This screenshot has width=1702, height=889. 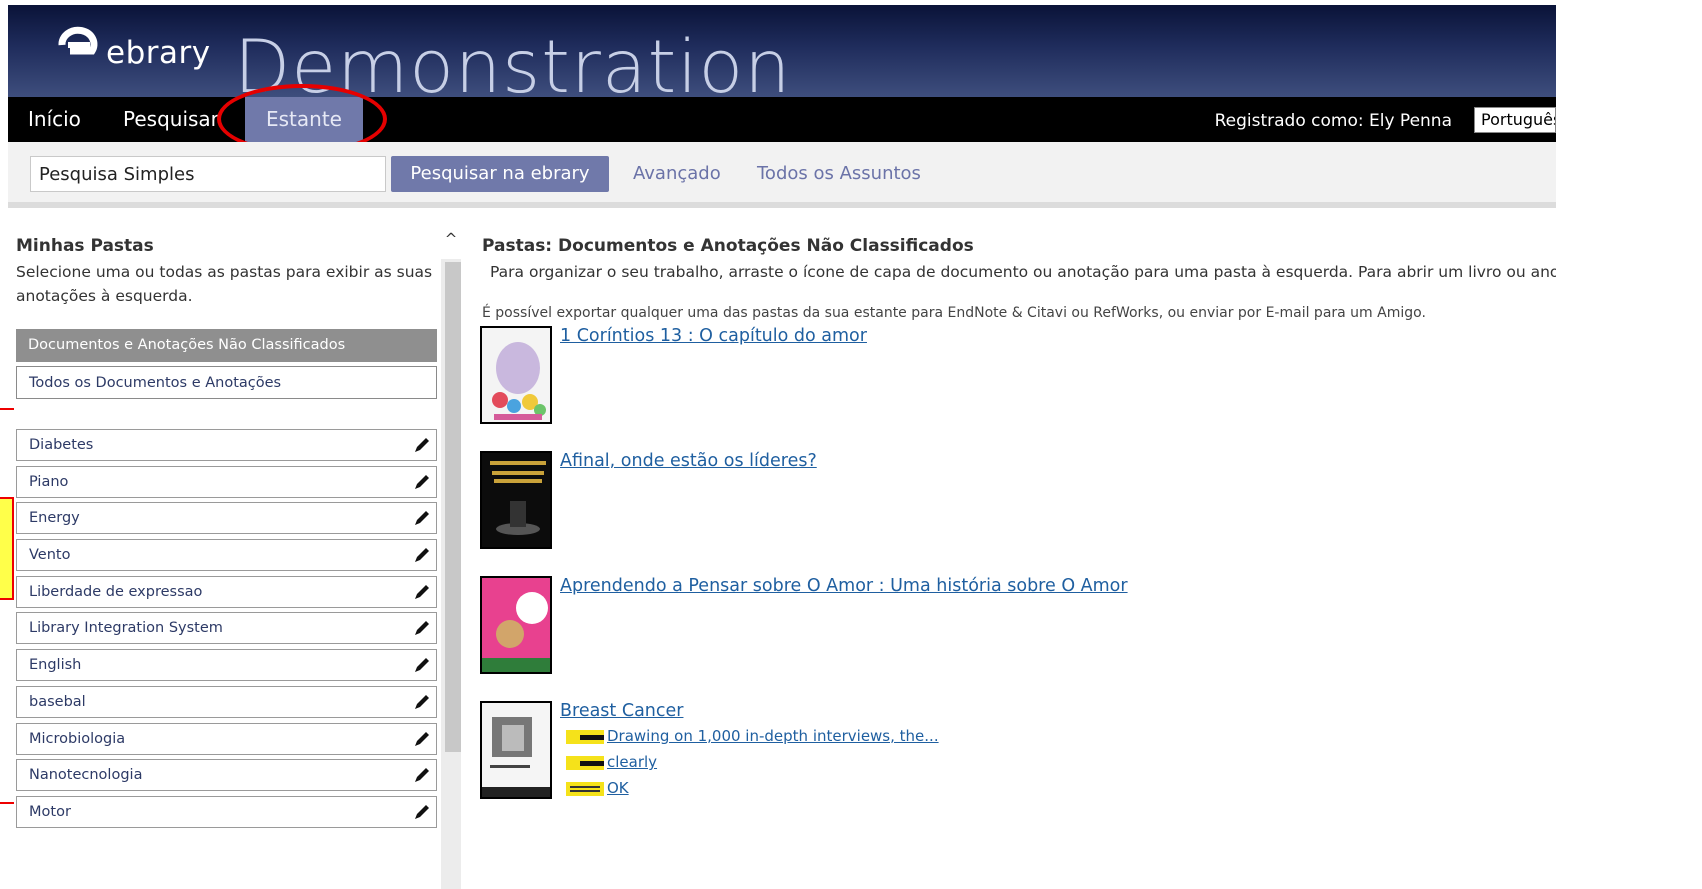 I want to click on folder-item: Liberdade de expressao, so click(x=226, y=591).